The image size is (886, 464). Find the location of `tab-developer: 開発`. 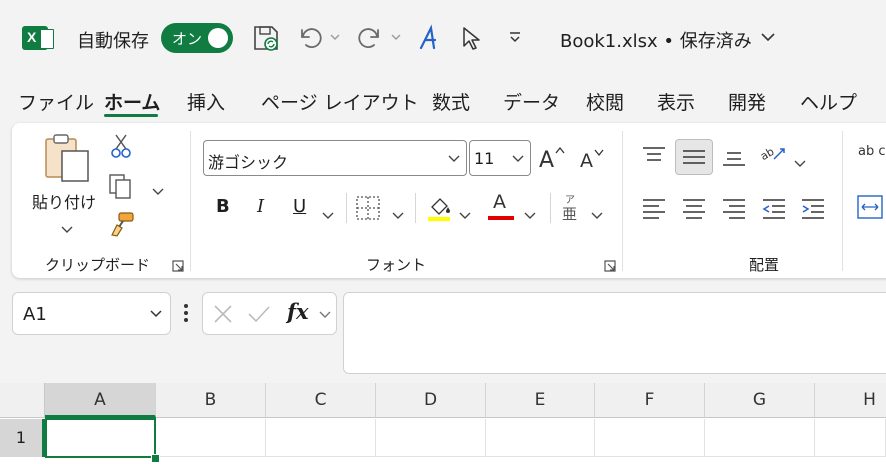

tab-developer: 開発 is located at coordinates (747, 101).